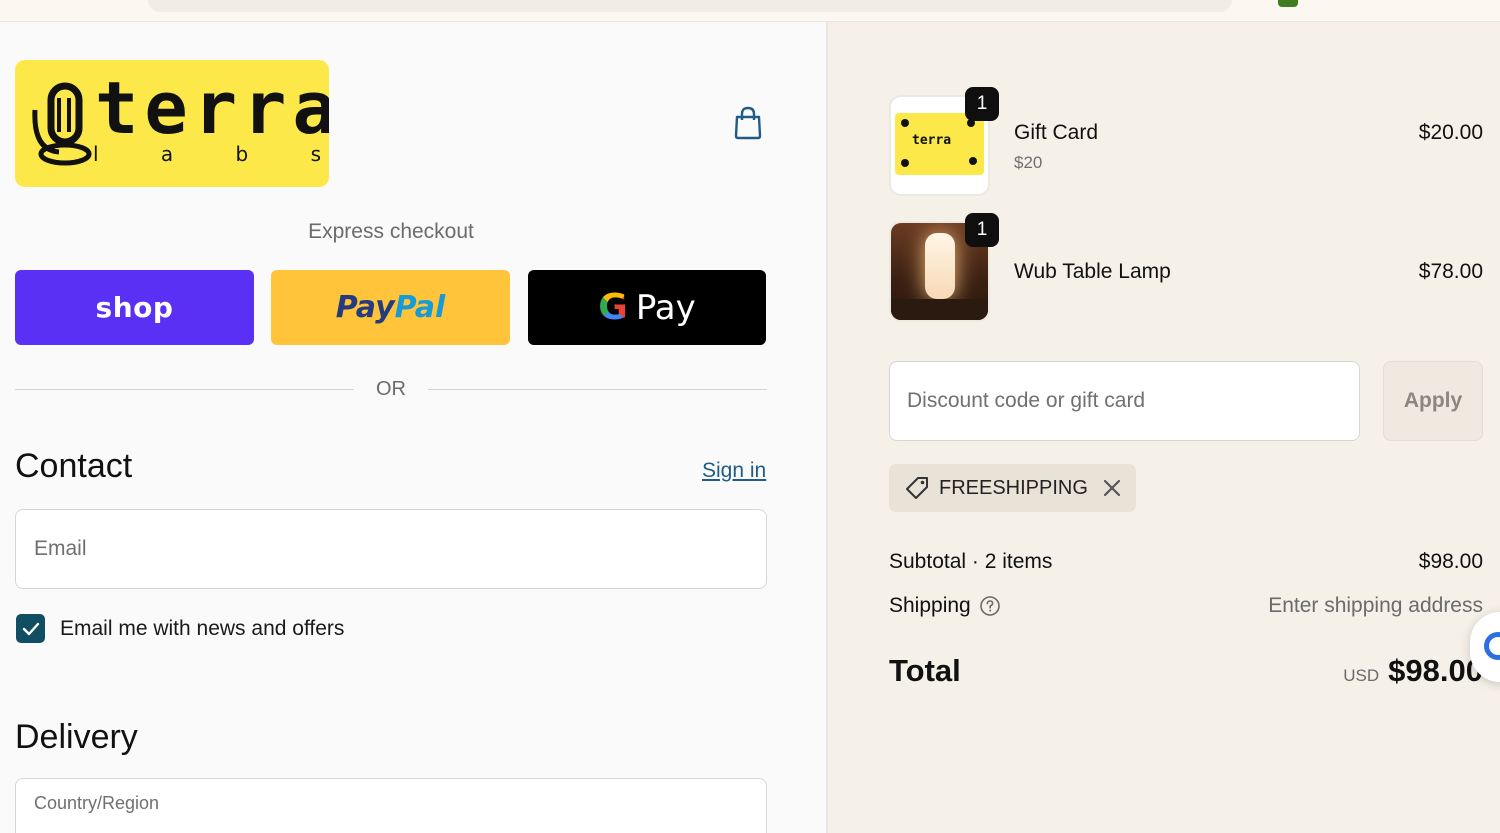  I want to click on express-checkout-label: Express checkout, so click(391, 231).